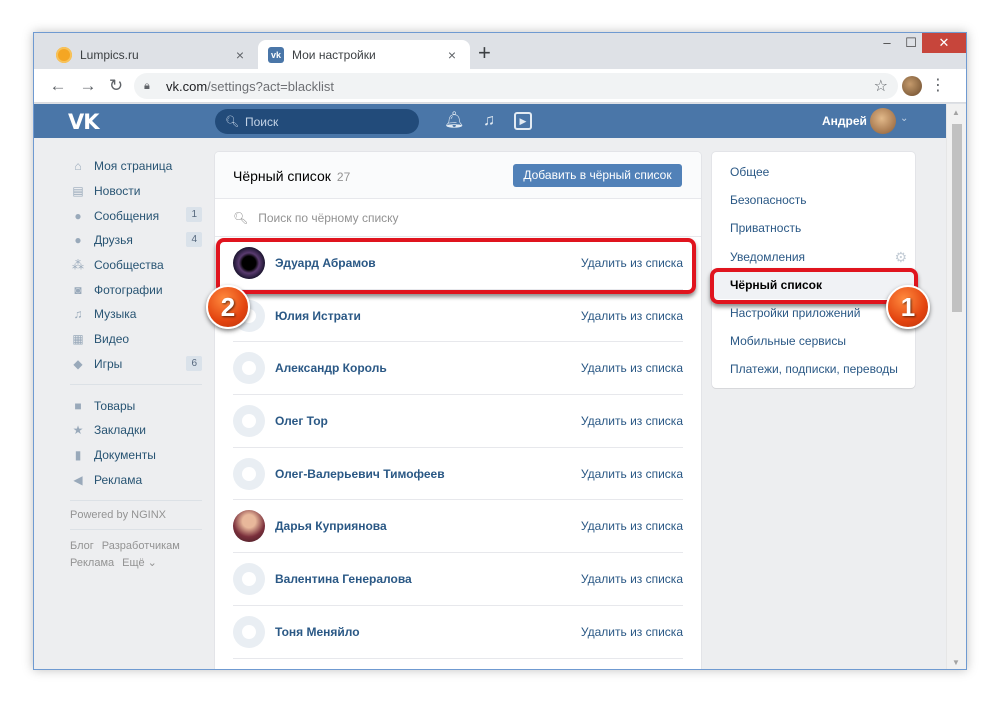  What do you see at coordinates (956, 386) in the screenshot?
I see `page-scrollbar: ▲ ▼` at bounding box center [956, 386].